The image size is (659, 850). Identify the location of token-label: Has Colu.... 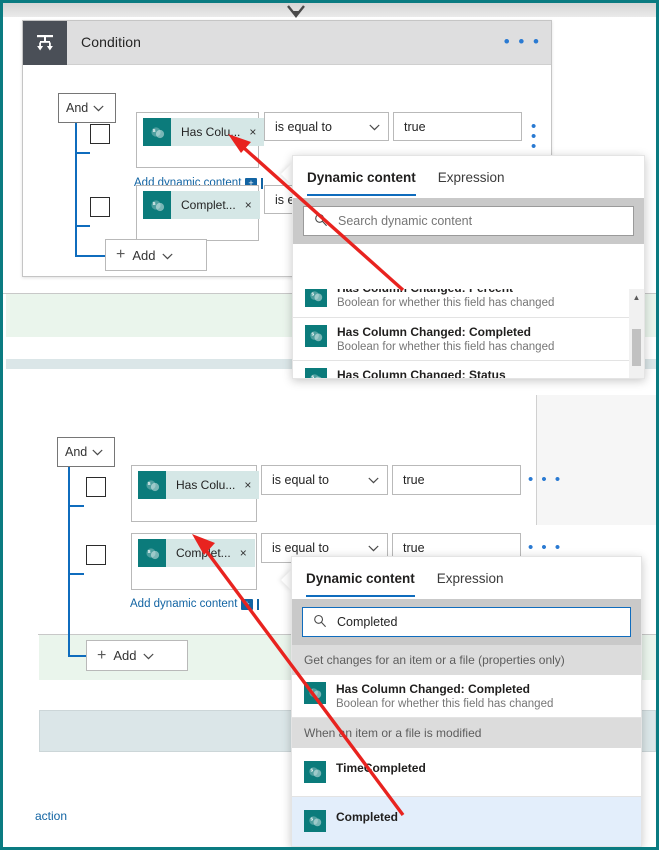
(206, 485).